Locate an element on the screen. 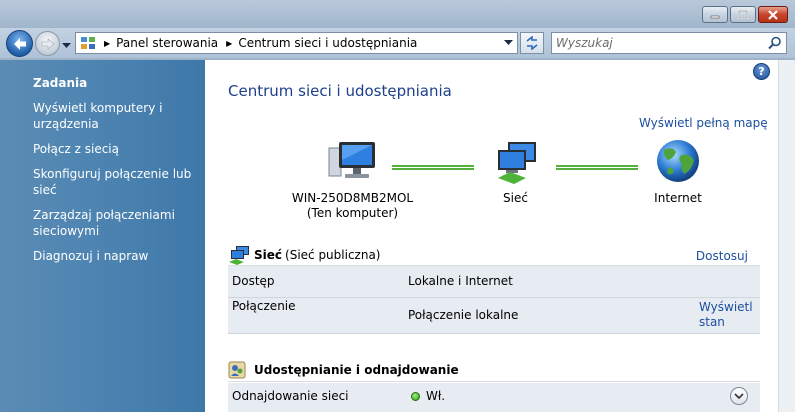  refresh-button is located at coordinates (532, 43).